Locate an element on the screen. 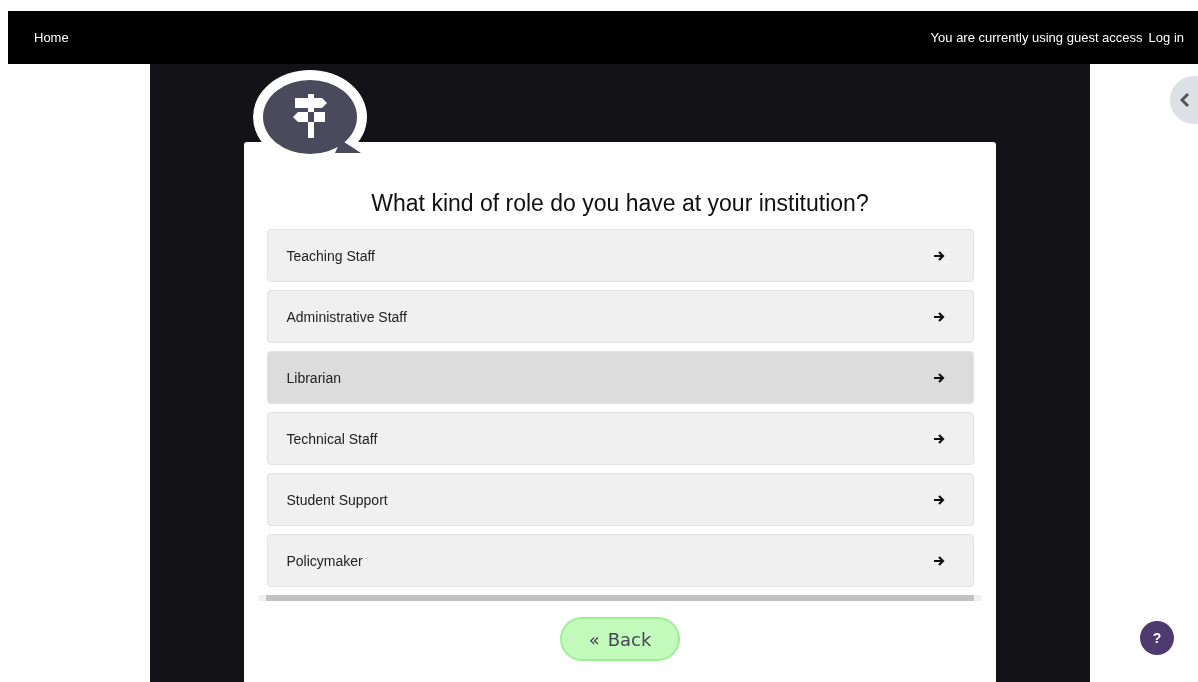  login-link: Log in is located at coordinates (1166, 37).